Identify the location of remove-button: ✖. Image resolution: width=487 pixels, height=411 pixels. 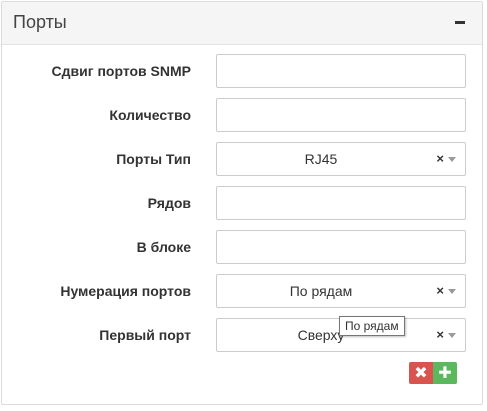
(421, 373).